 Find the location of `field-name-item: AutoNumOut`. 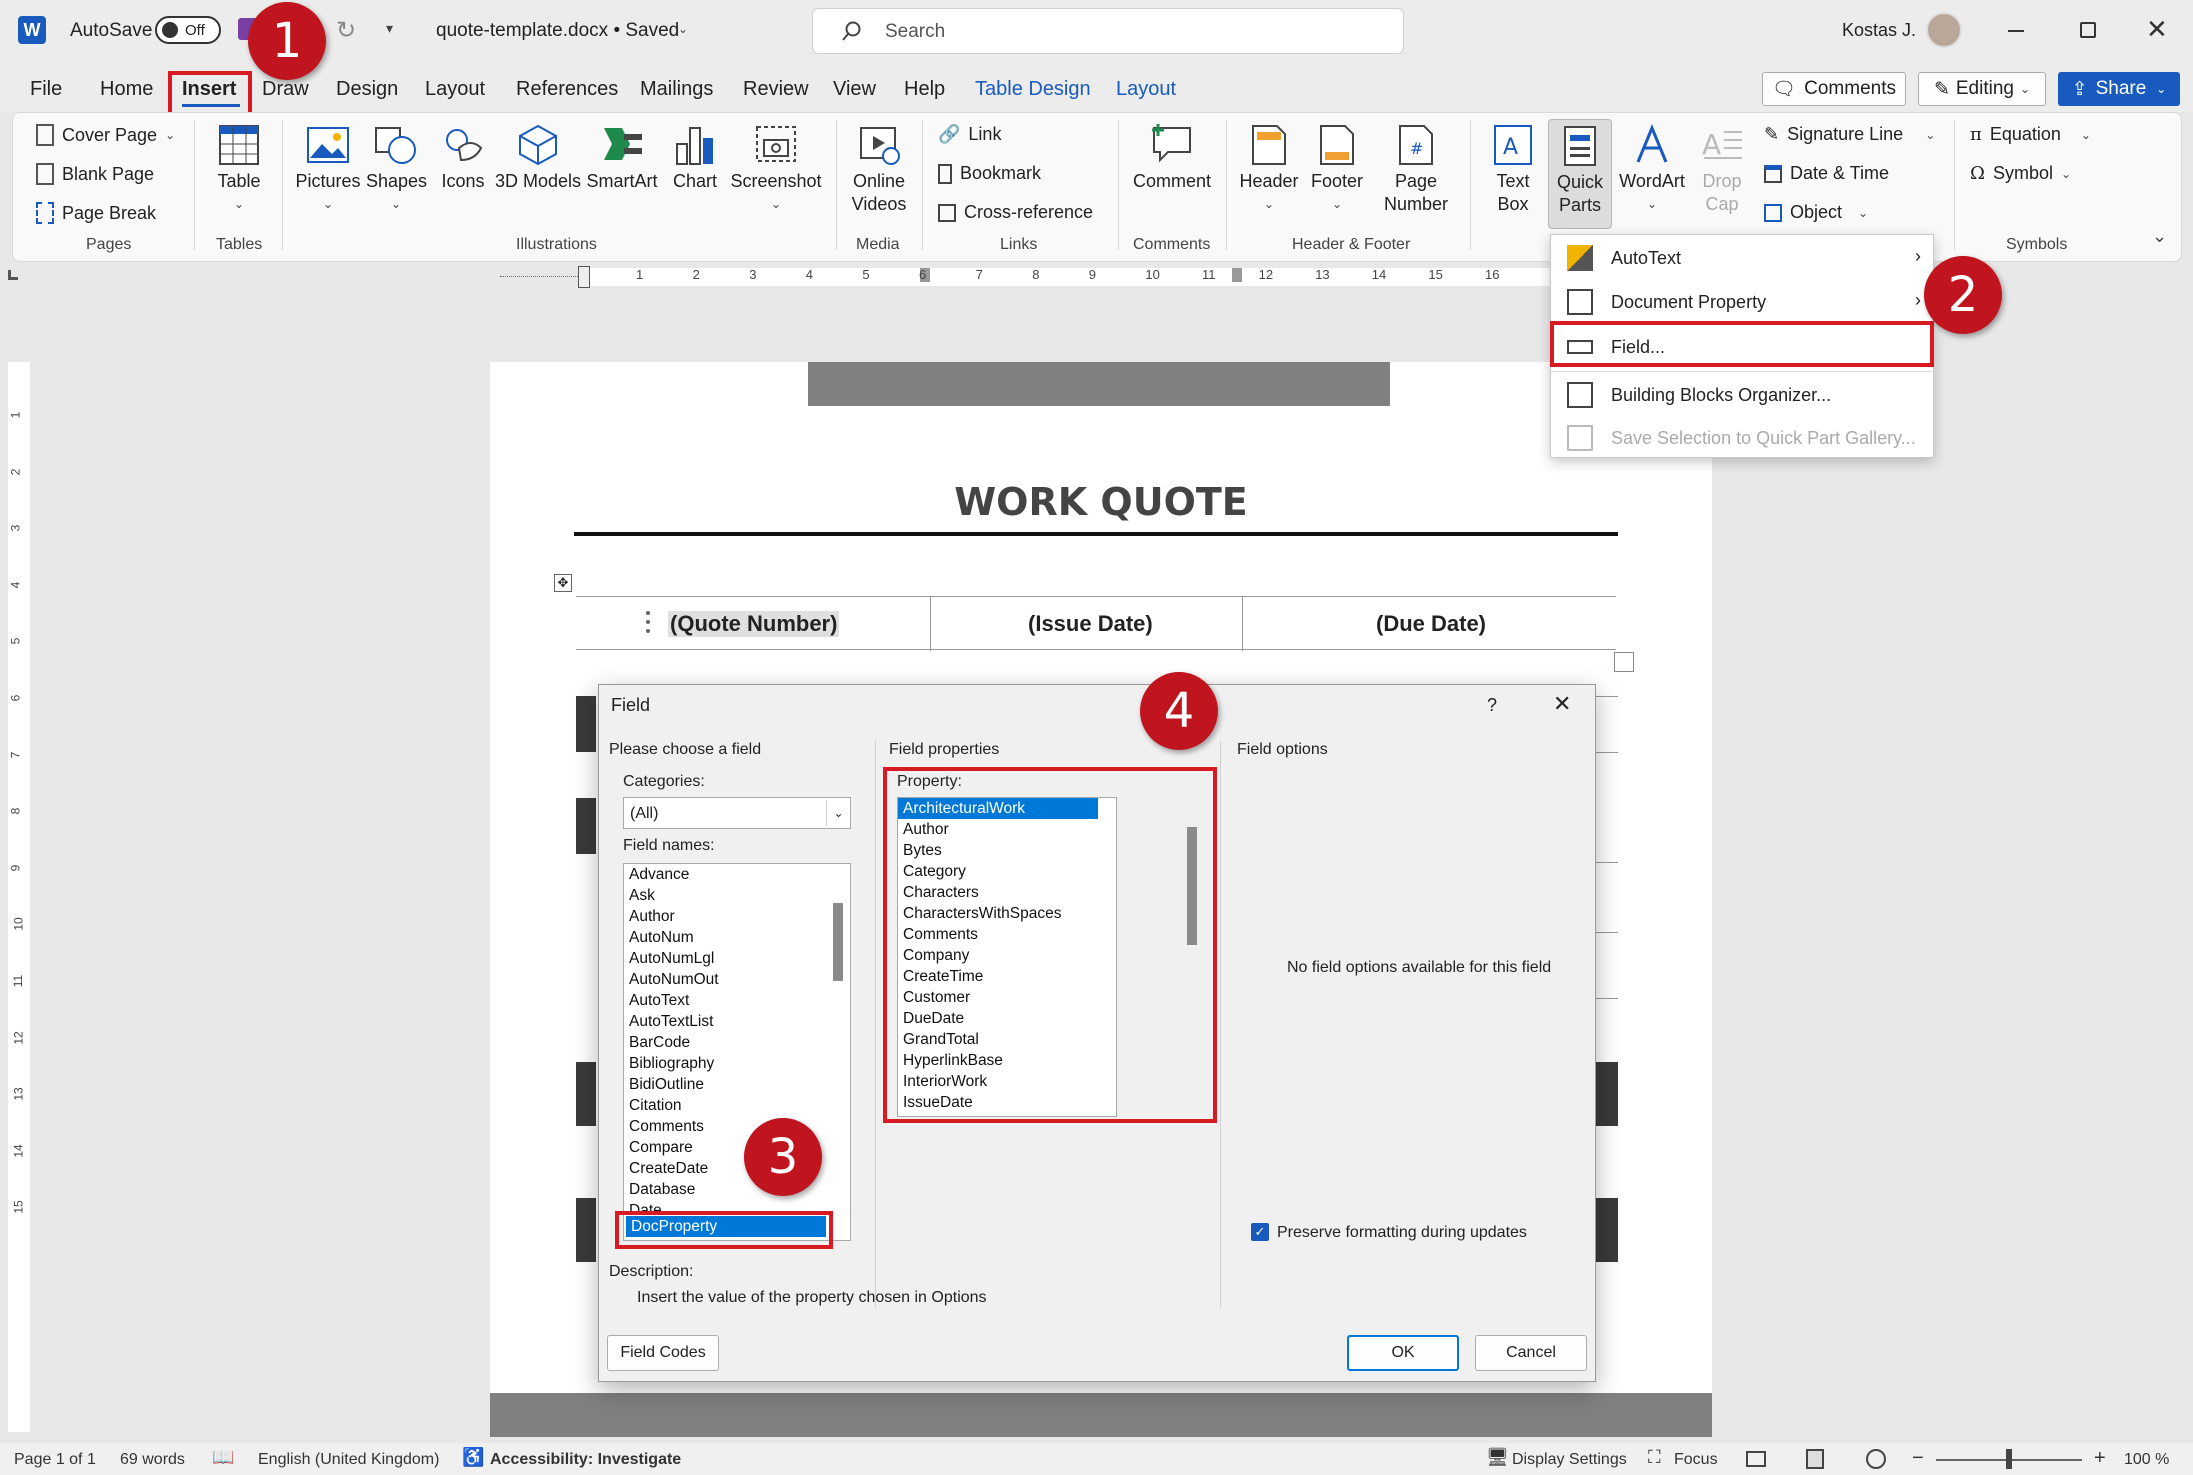

field-name-item: AutoNumOut is located at coordinates (714, 979).